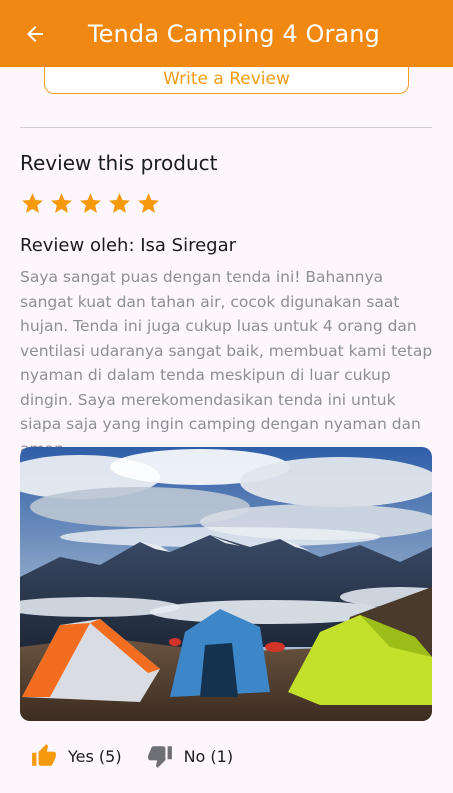  What do you see at coordinates (44, 755) in the screenshot?
I see `thumbs-up-icon` at bounding box center [44, 755].